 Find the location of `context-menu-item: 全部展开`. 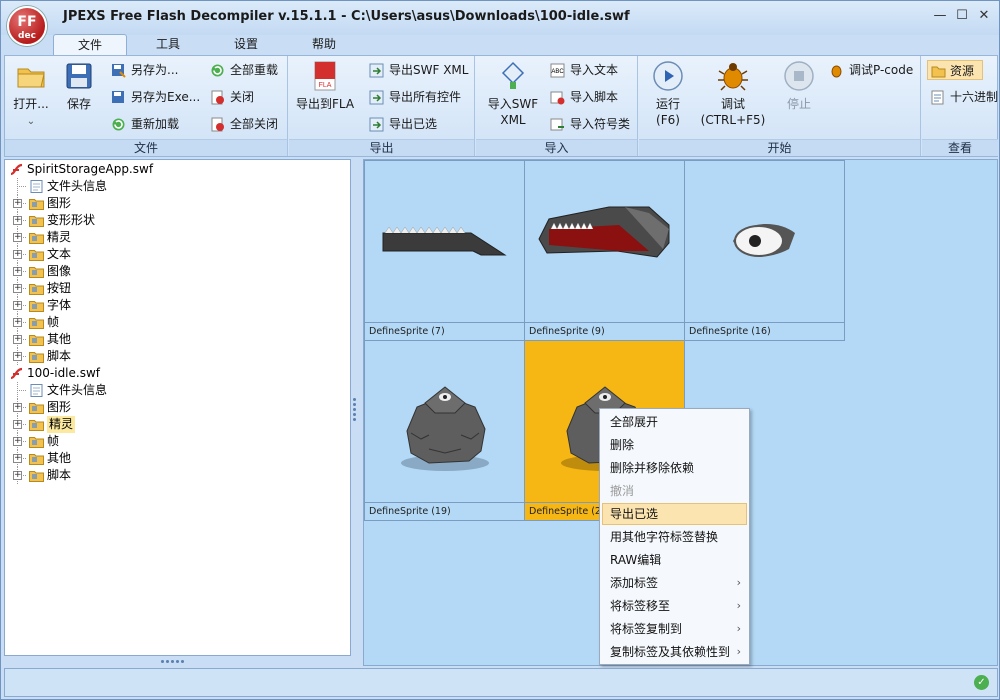

context-menu-item: 全部展开 is located at coordinates (674, 422).